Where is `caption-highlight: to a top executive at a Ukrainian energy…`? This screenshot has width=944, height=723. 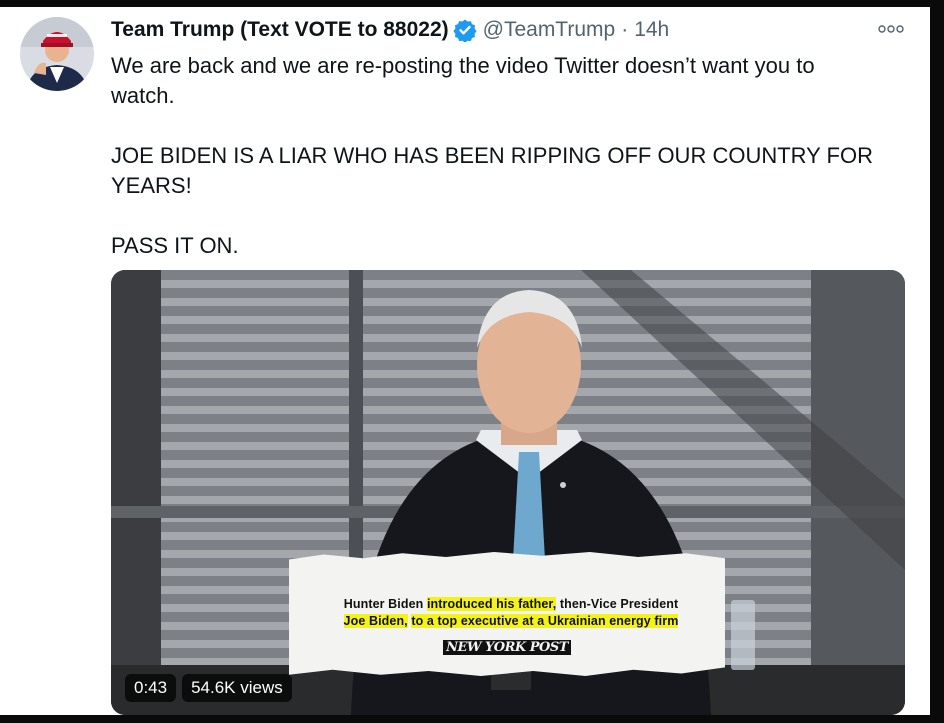 caption-highlight: to a top executive at a Ukrainian energy… is located at coordinates (545, 621).